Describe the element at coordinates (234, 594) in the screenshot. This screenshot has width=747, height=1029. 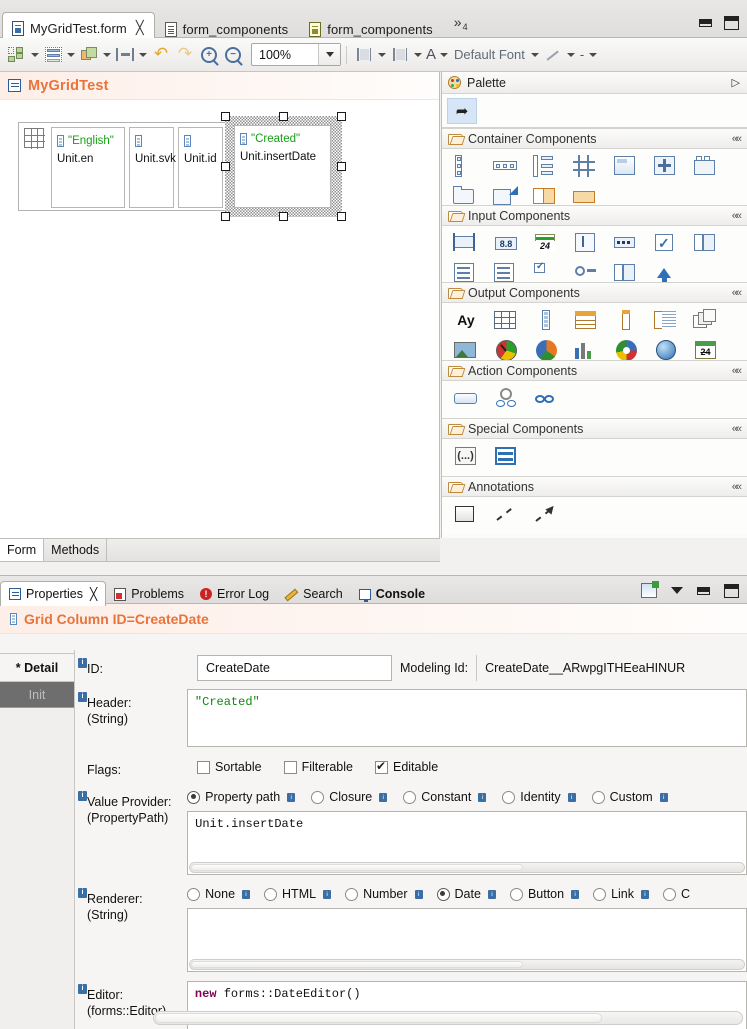
I see `view-tab-error-log: ! Error Log` at that location.